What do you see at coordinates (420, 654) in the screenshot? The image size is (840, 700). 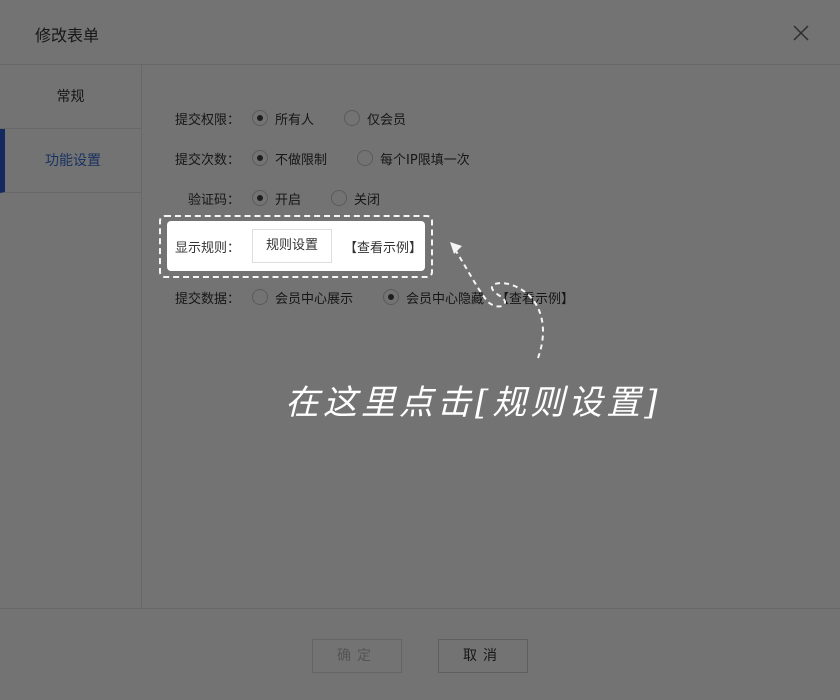 I see `dialog-footer: 确定 取消` at bounding box center [420, 654].